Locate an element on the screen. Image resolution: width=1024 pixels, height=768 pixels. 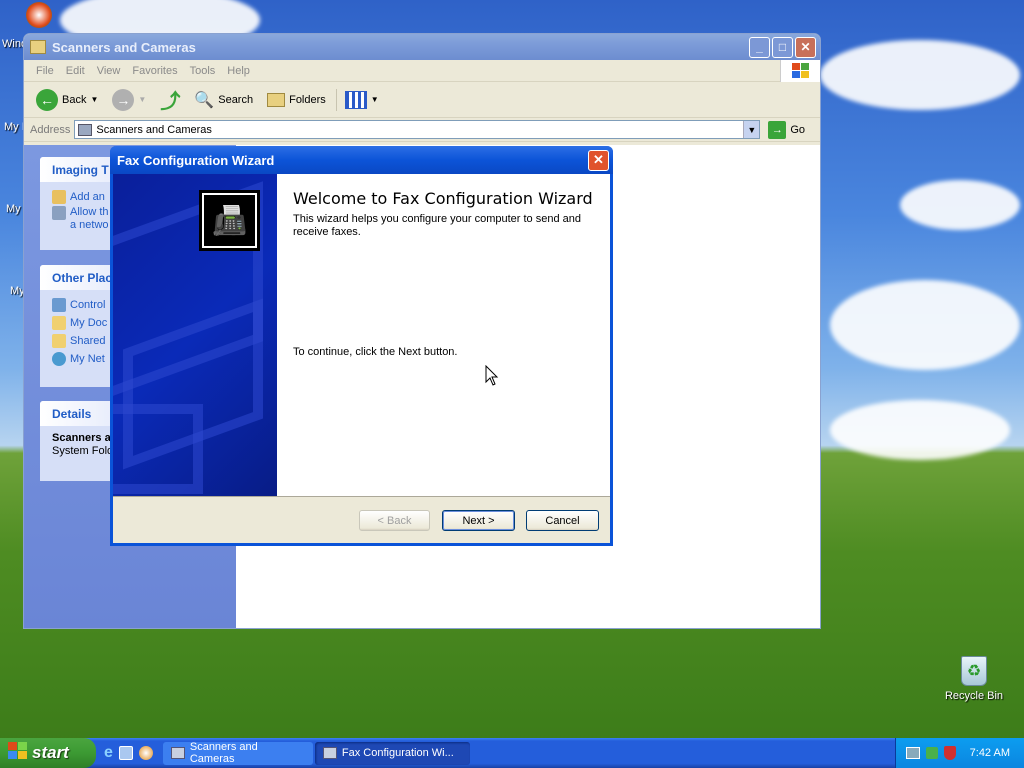
arrow-icon is located at coordinates (59, 213).